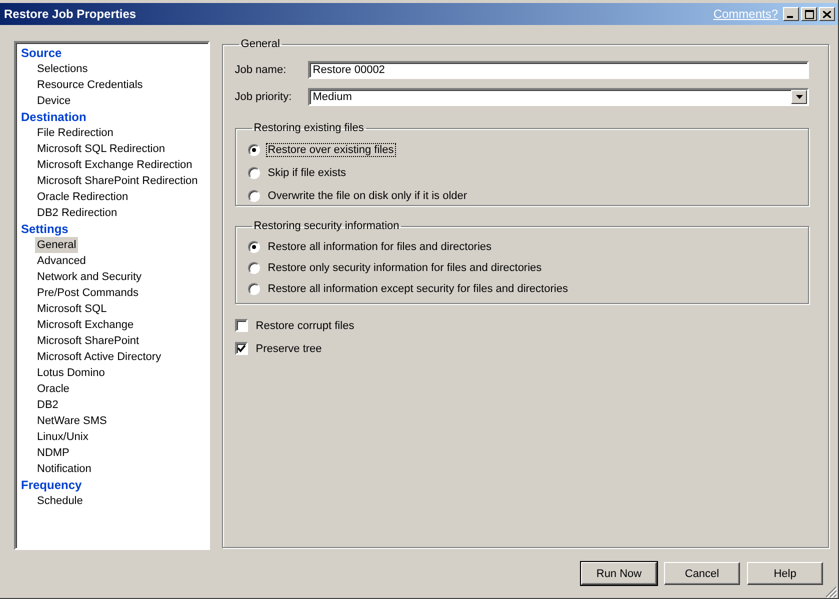  Describe the element at coordinates (75, 133) in the screenshot. I see `sidebar-item: File Redirection` at that location.